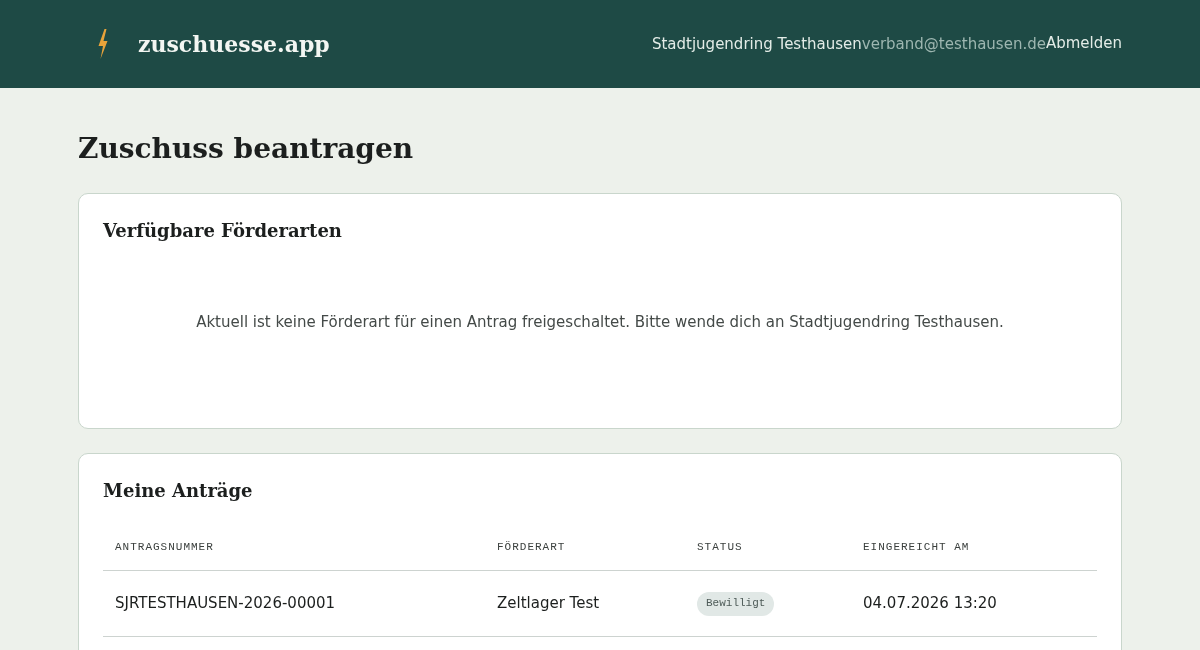  What do you see at coordinates (736, 604) in the screenshot?
I see `status-badge: Bewilligt` at bounding box center [736, 604].